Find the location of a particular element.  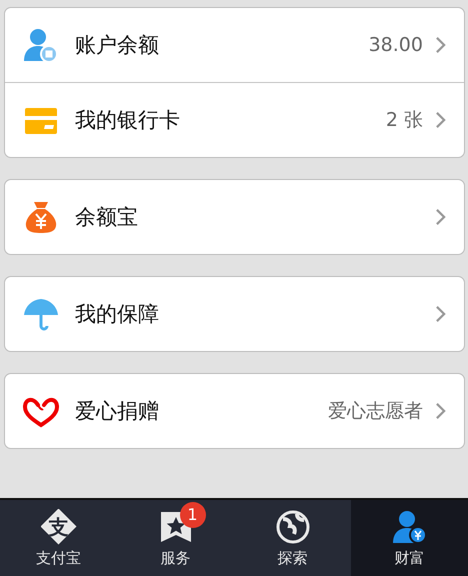

tab-label: 探索 is located at coordinates (293, 558).